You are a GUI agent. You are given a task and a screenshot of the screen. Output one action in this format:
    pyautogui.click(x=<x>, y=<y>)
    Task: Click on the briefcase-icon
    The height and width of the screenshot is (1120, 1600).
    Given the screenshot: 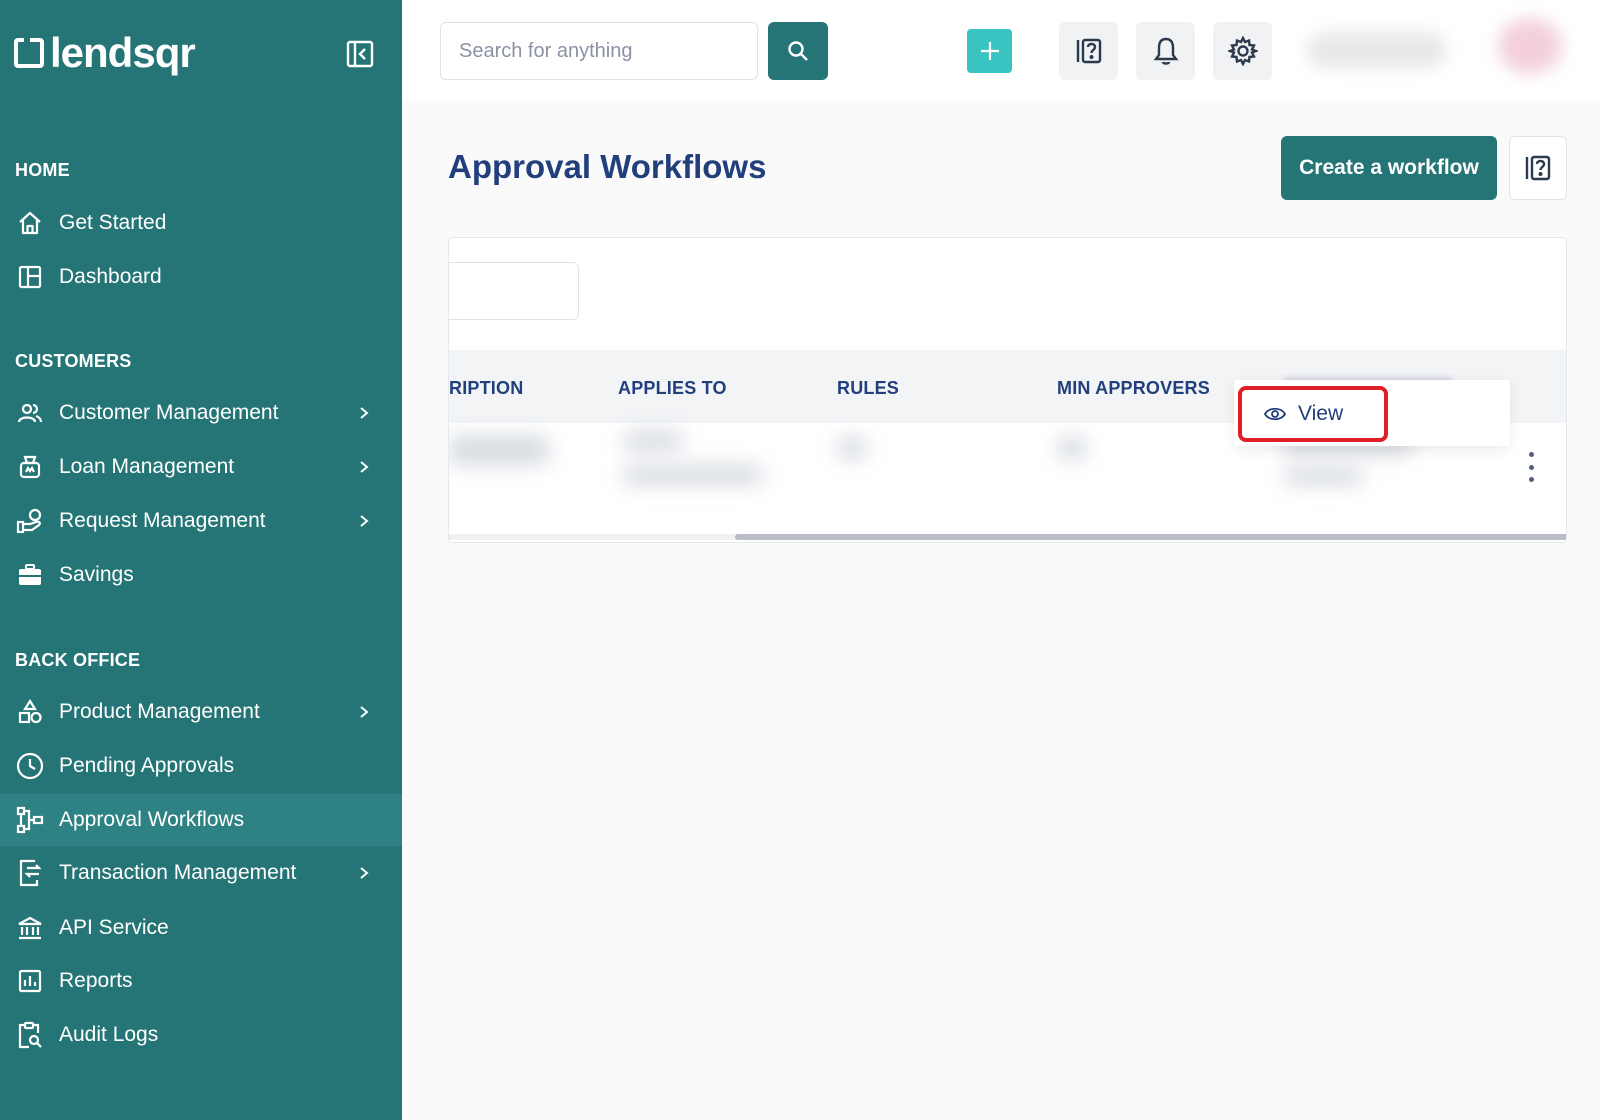 What is the action you would take?
    pyautogui.click(x=30, y=575)
    